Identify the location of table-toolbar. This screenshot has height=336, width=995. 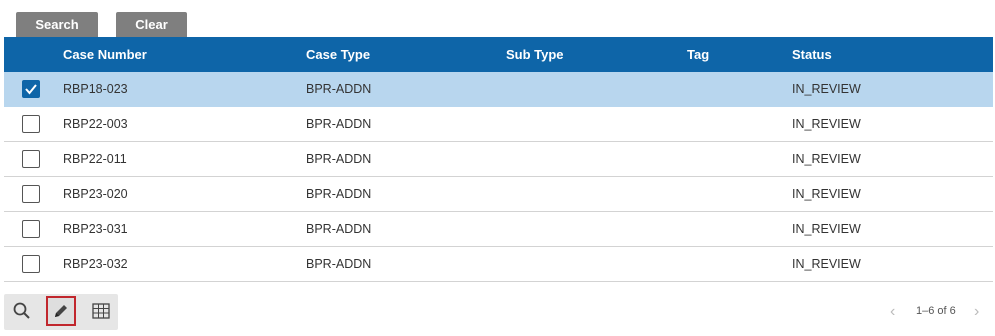
(61, 312).